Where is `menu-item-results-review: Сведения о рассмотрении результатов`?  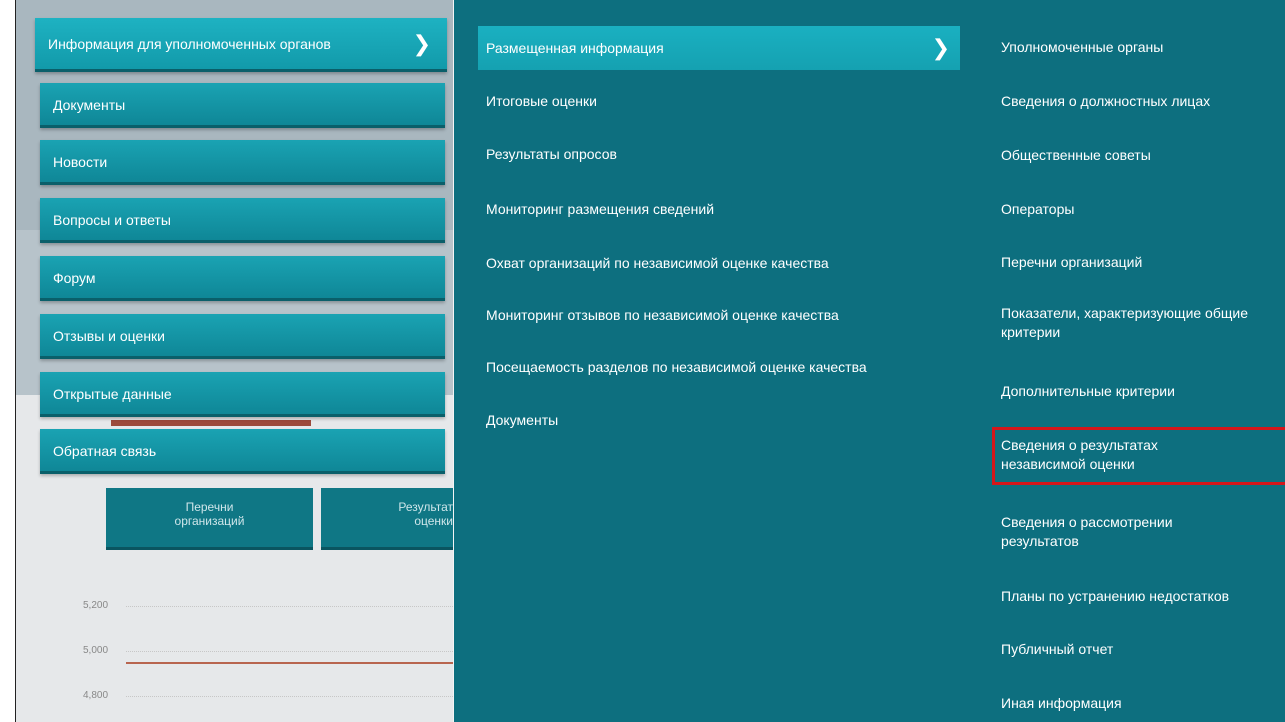
menu-item-results-review: Сведения о рассмотрении результатов is located at coordinates (1116, 532).